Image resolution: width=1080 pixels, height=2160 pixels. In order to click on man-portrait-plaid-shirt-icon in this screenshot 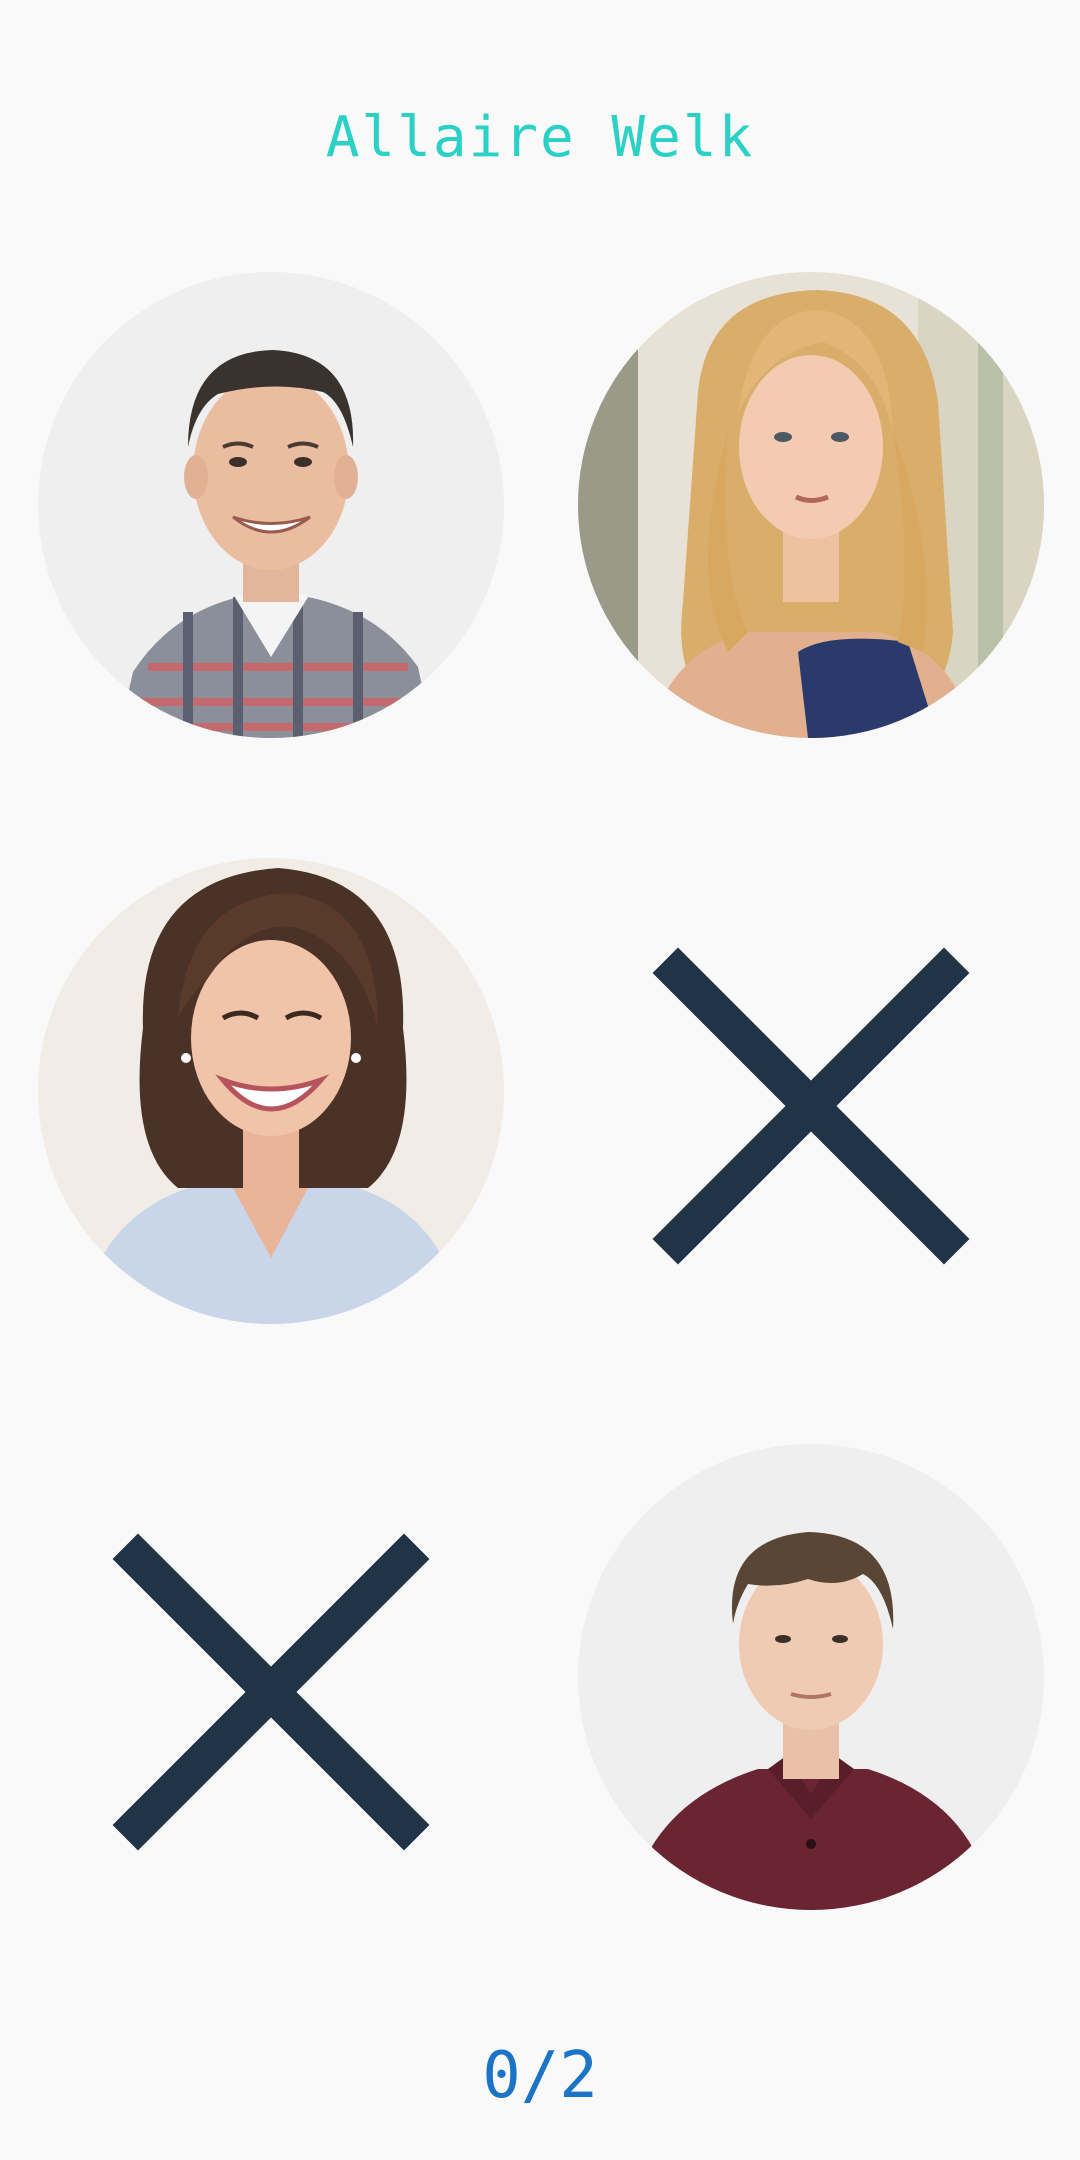, I will do `click(271, 505)`.